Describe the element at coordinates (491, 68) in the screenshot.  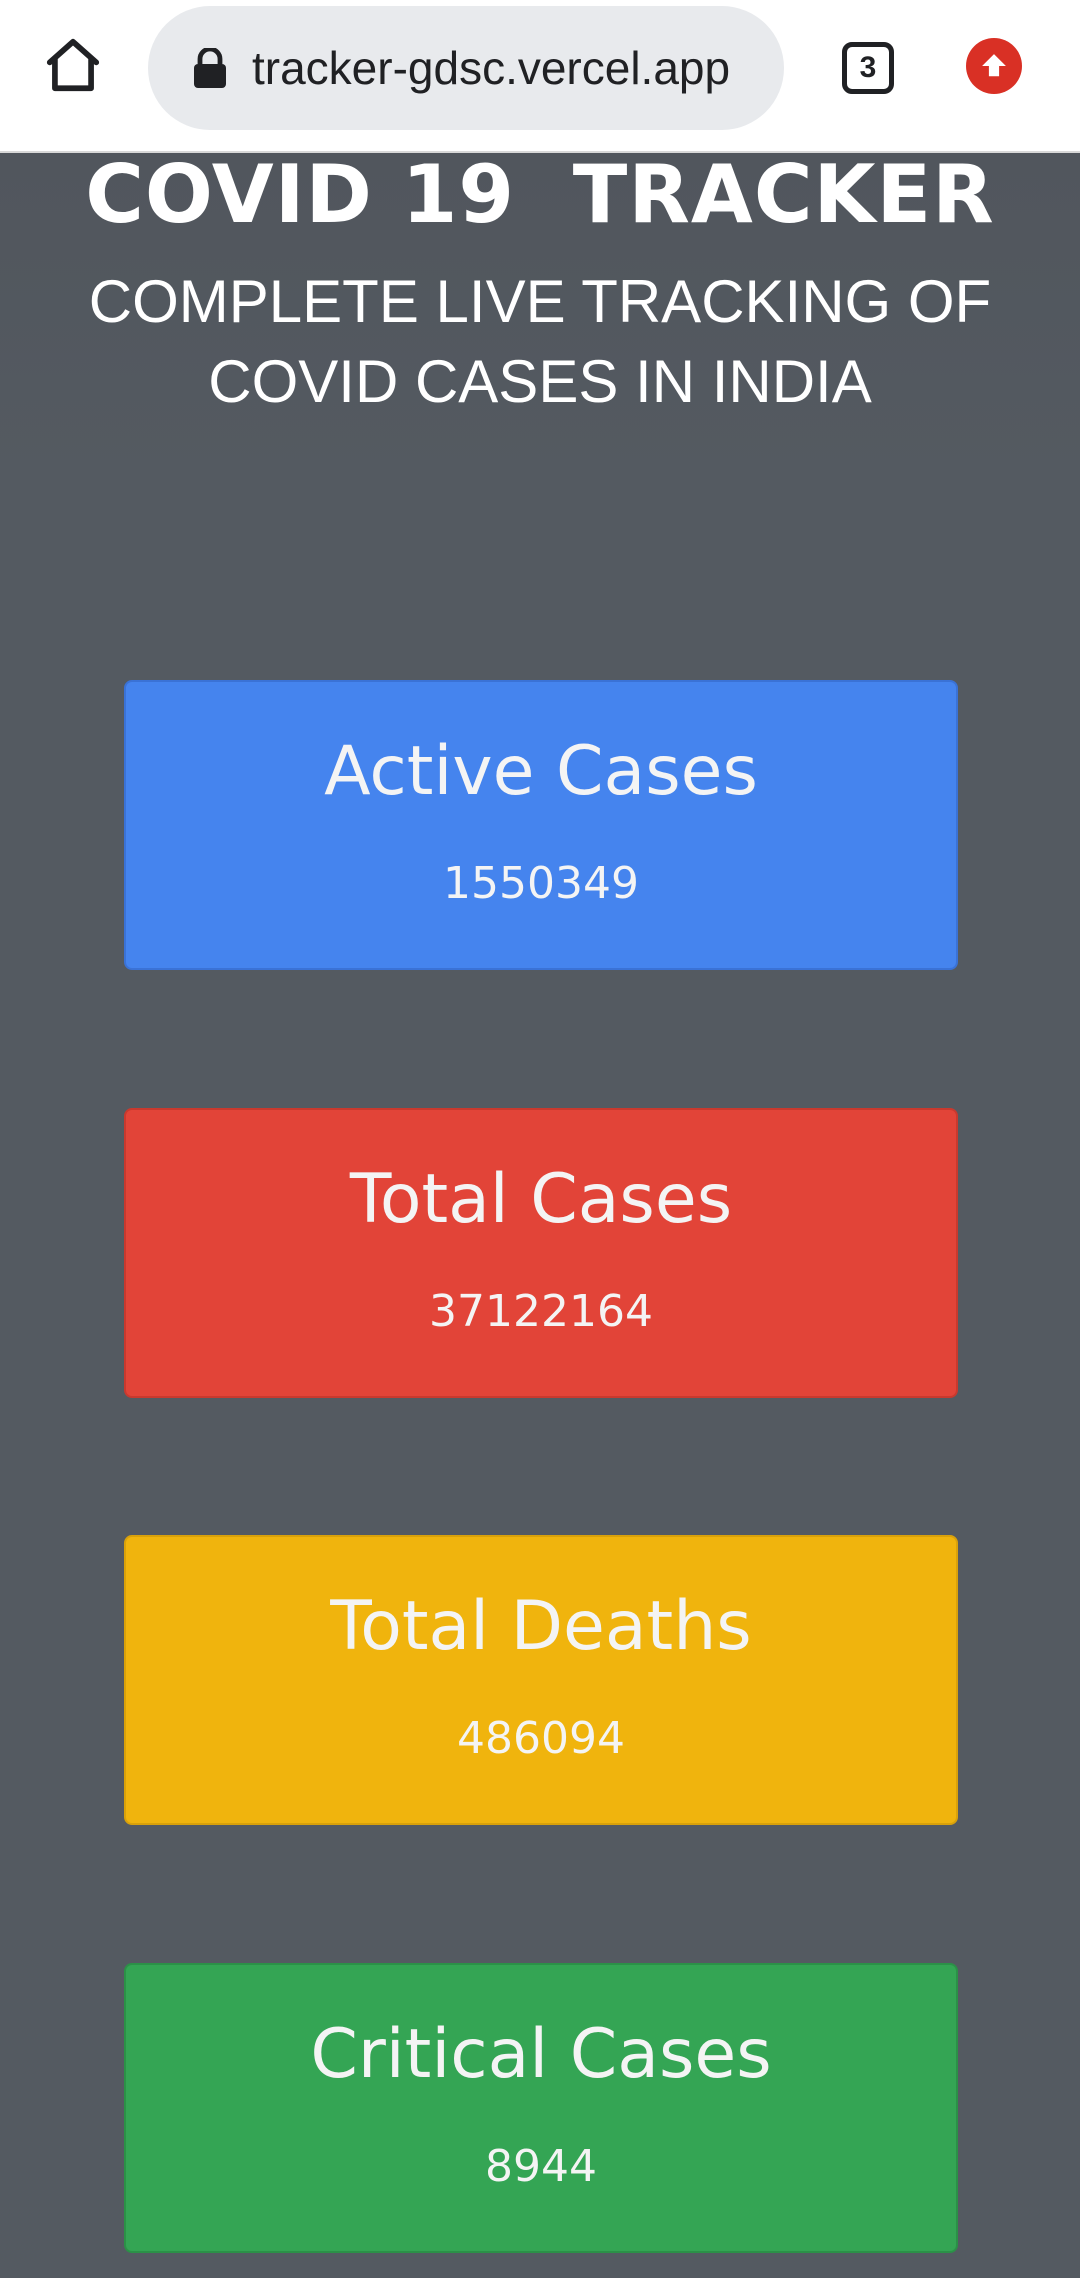
I see `url-text: tracker-gdsc.vercel.app` at that location.